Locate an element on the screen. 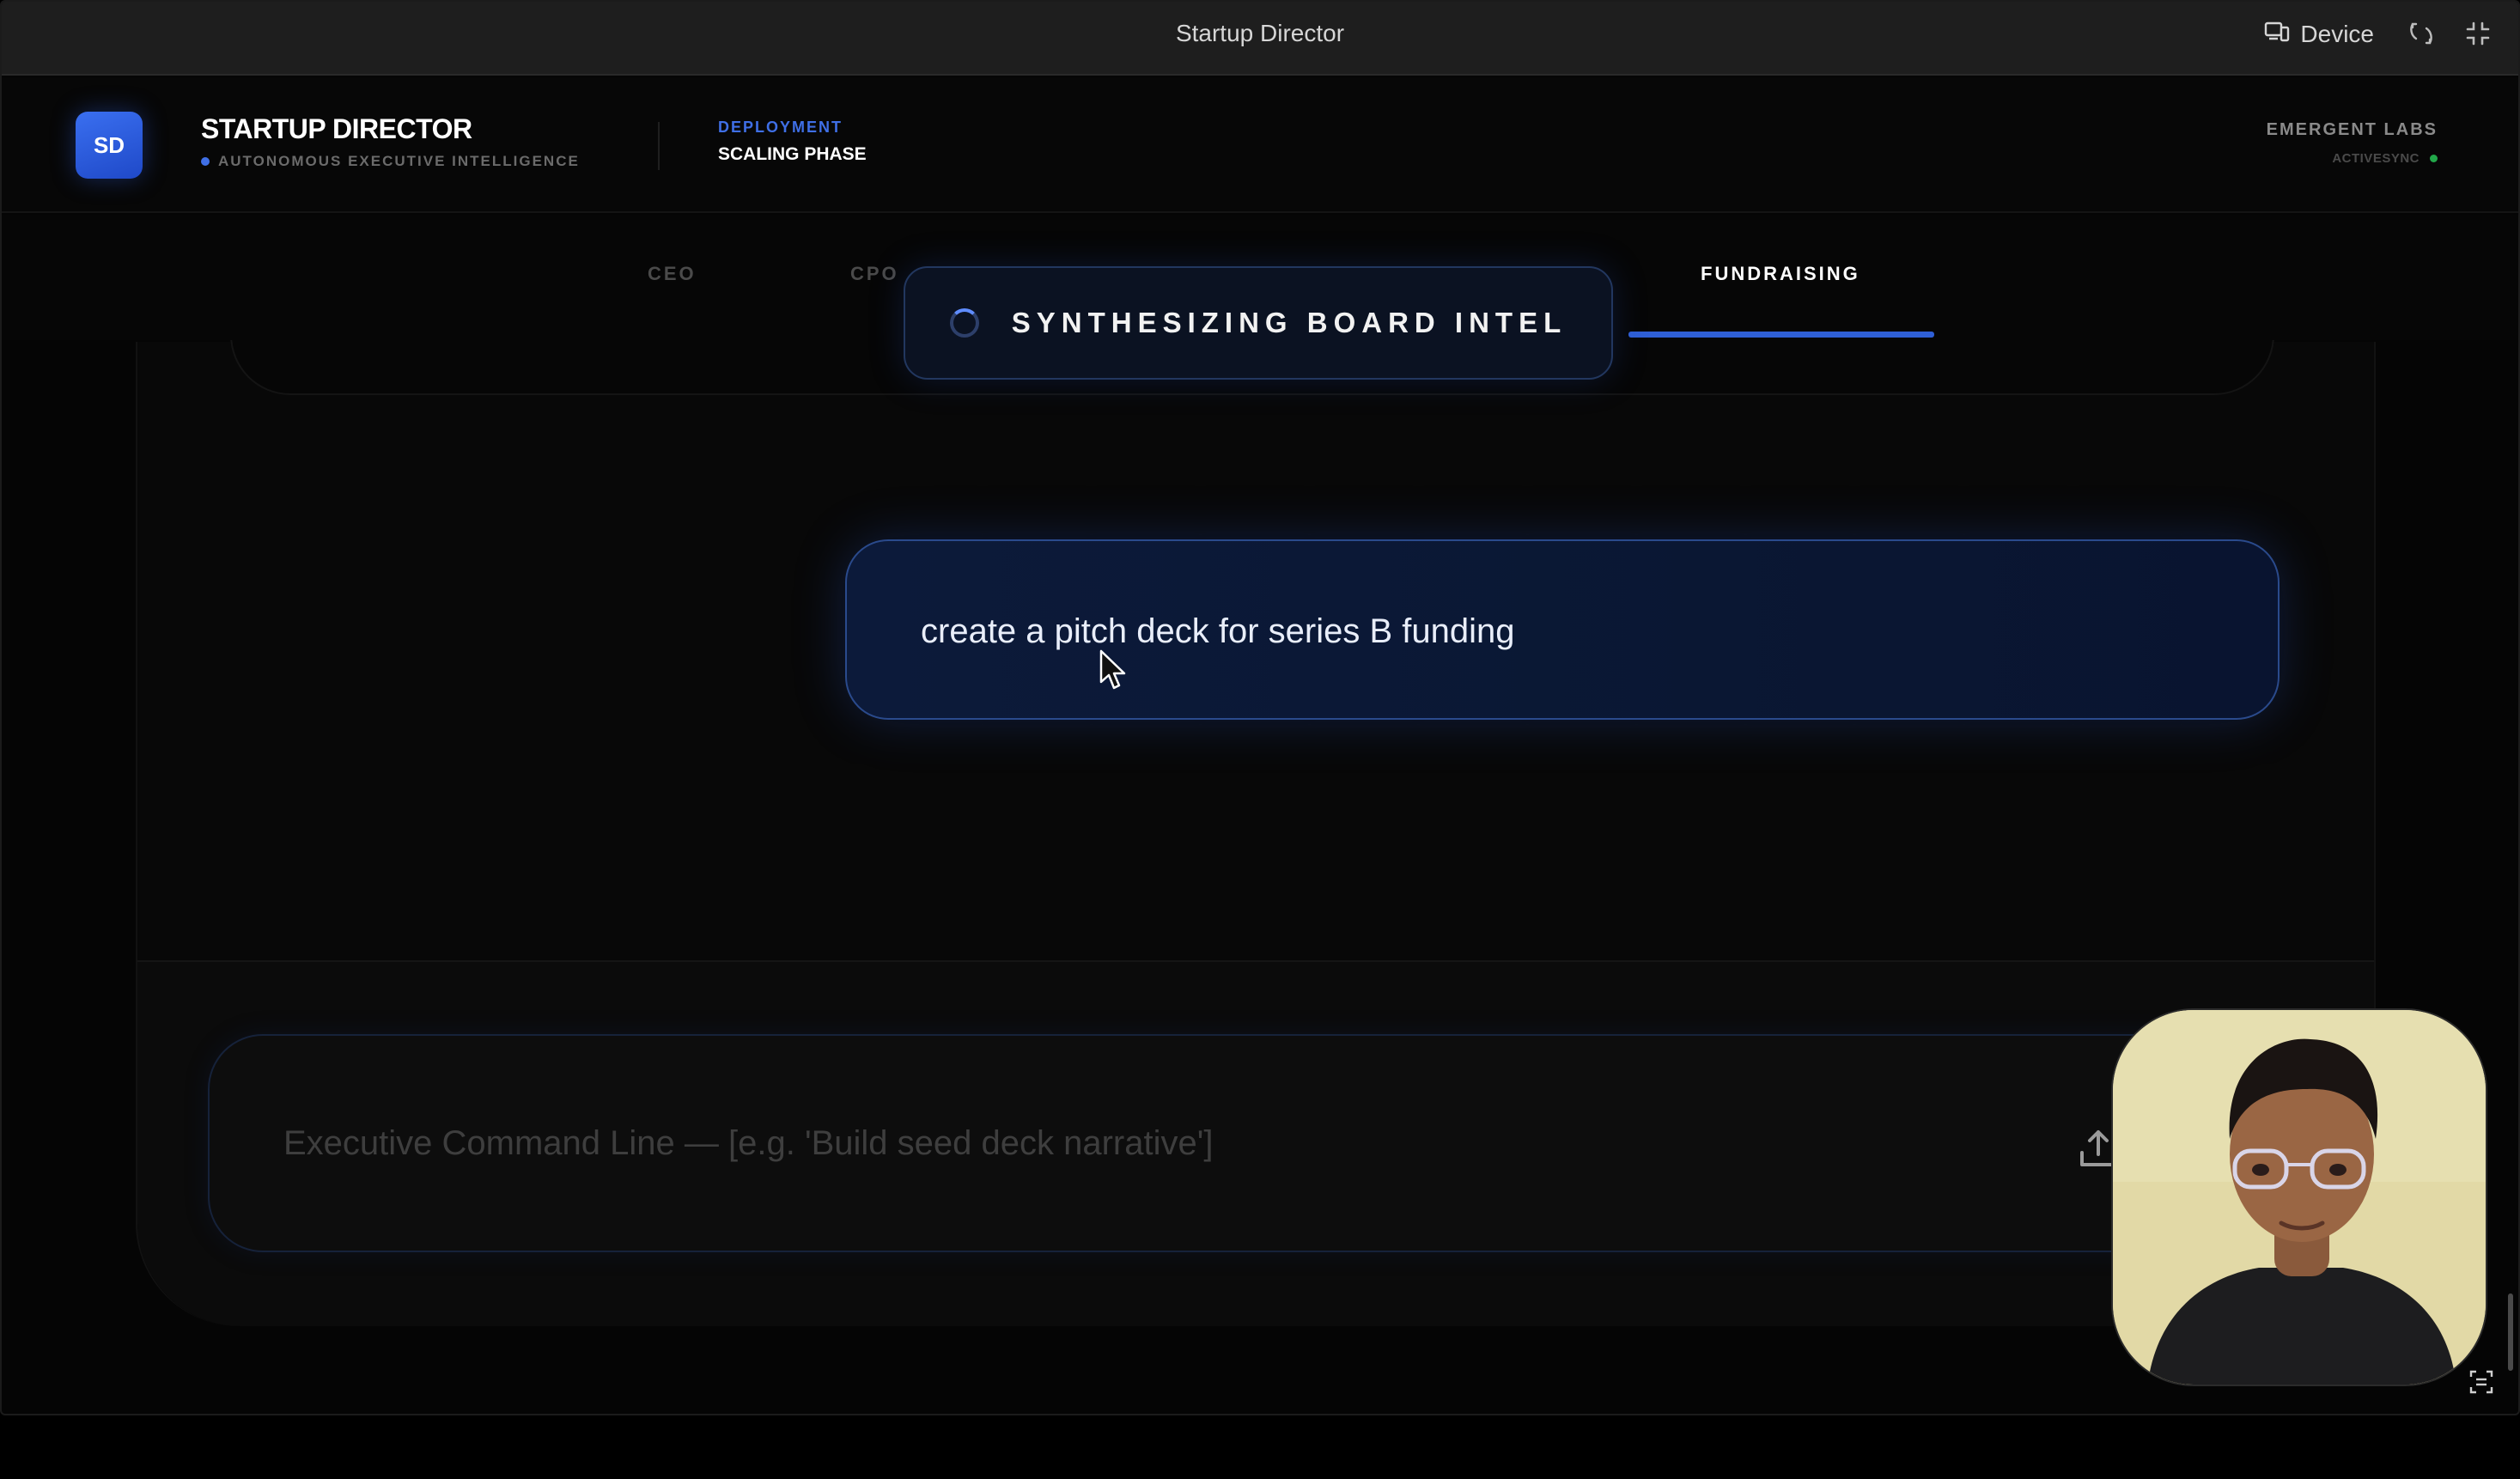 This screenshot has width=2520, height=1479. device-icon is located at coordinates (2277, 35).